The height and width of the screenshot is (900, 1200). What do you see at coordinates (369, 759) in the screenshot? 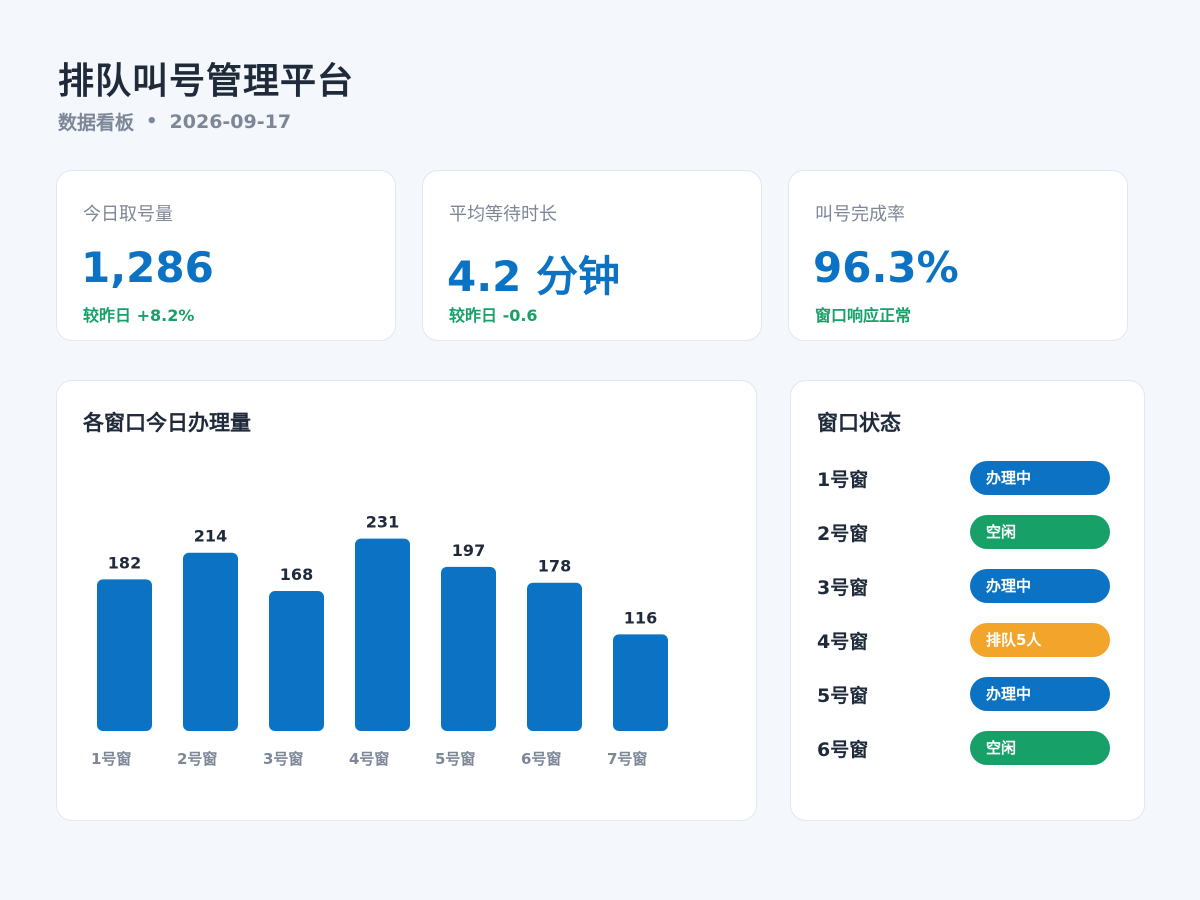
I see `x-tick-label: 4号窗` at bounding box center [369, 759].